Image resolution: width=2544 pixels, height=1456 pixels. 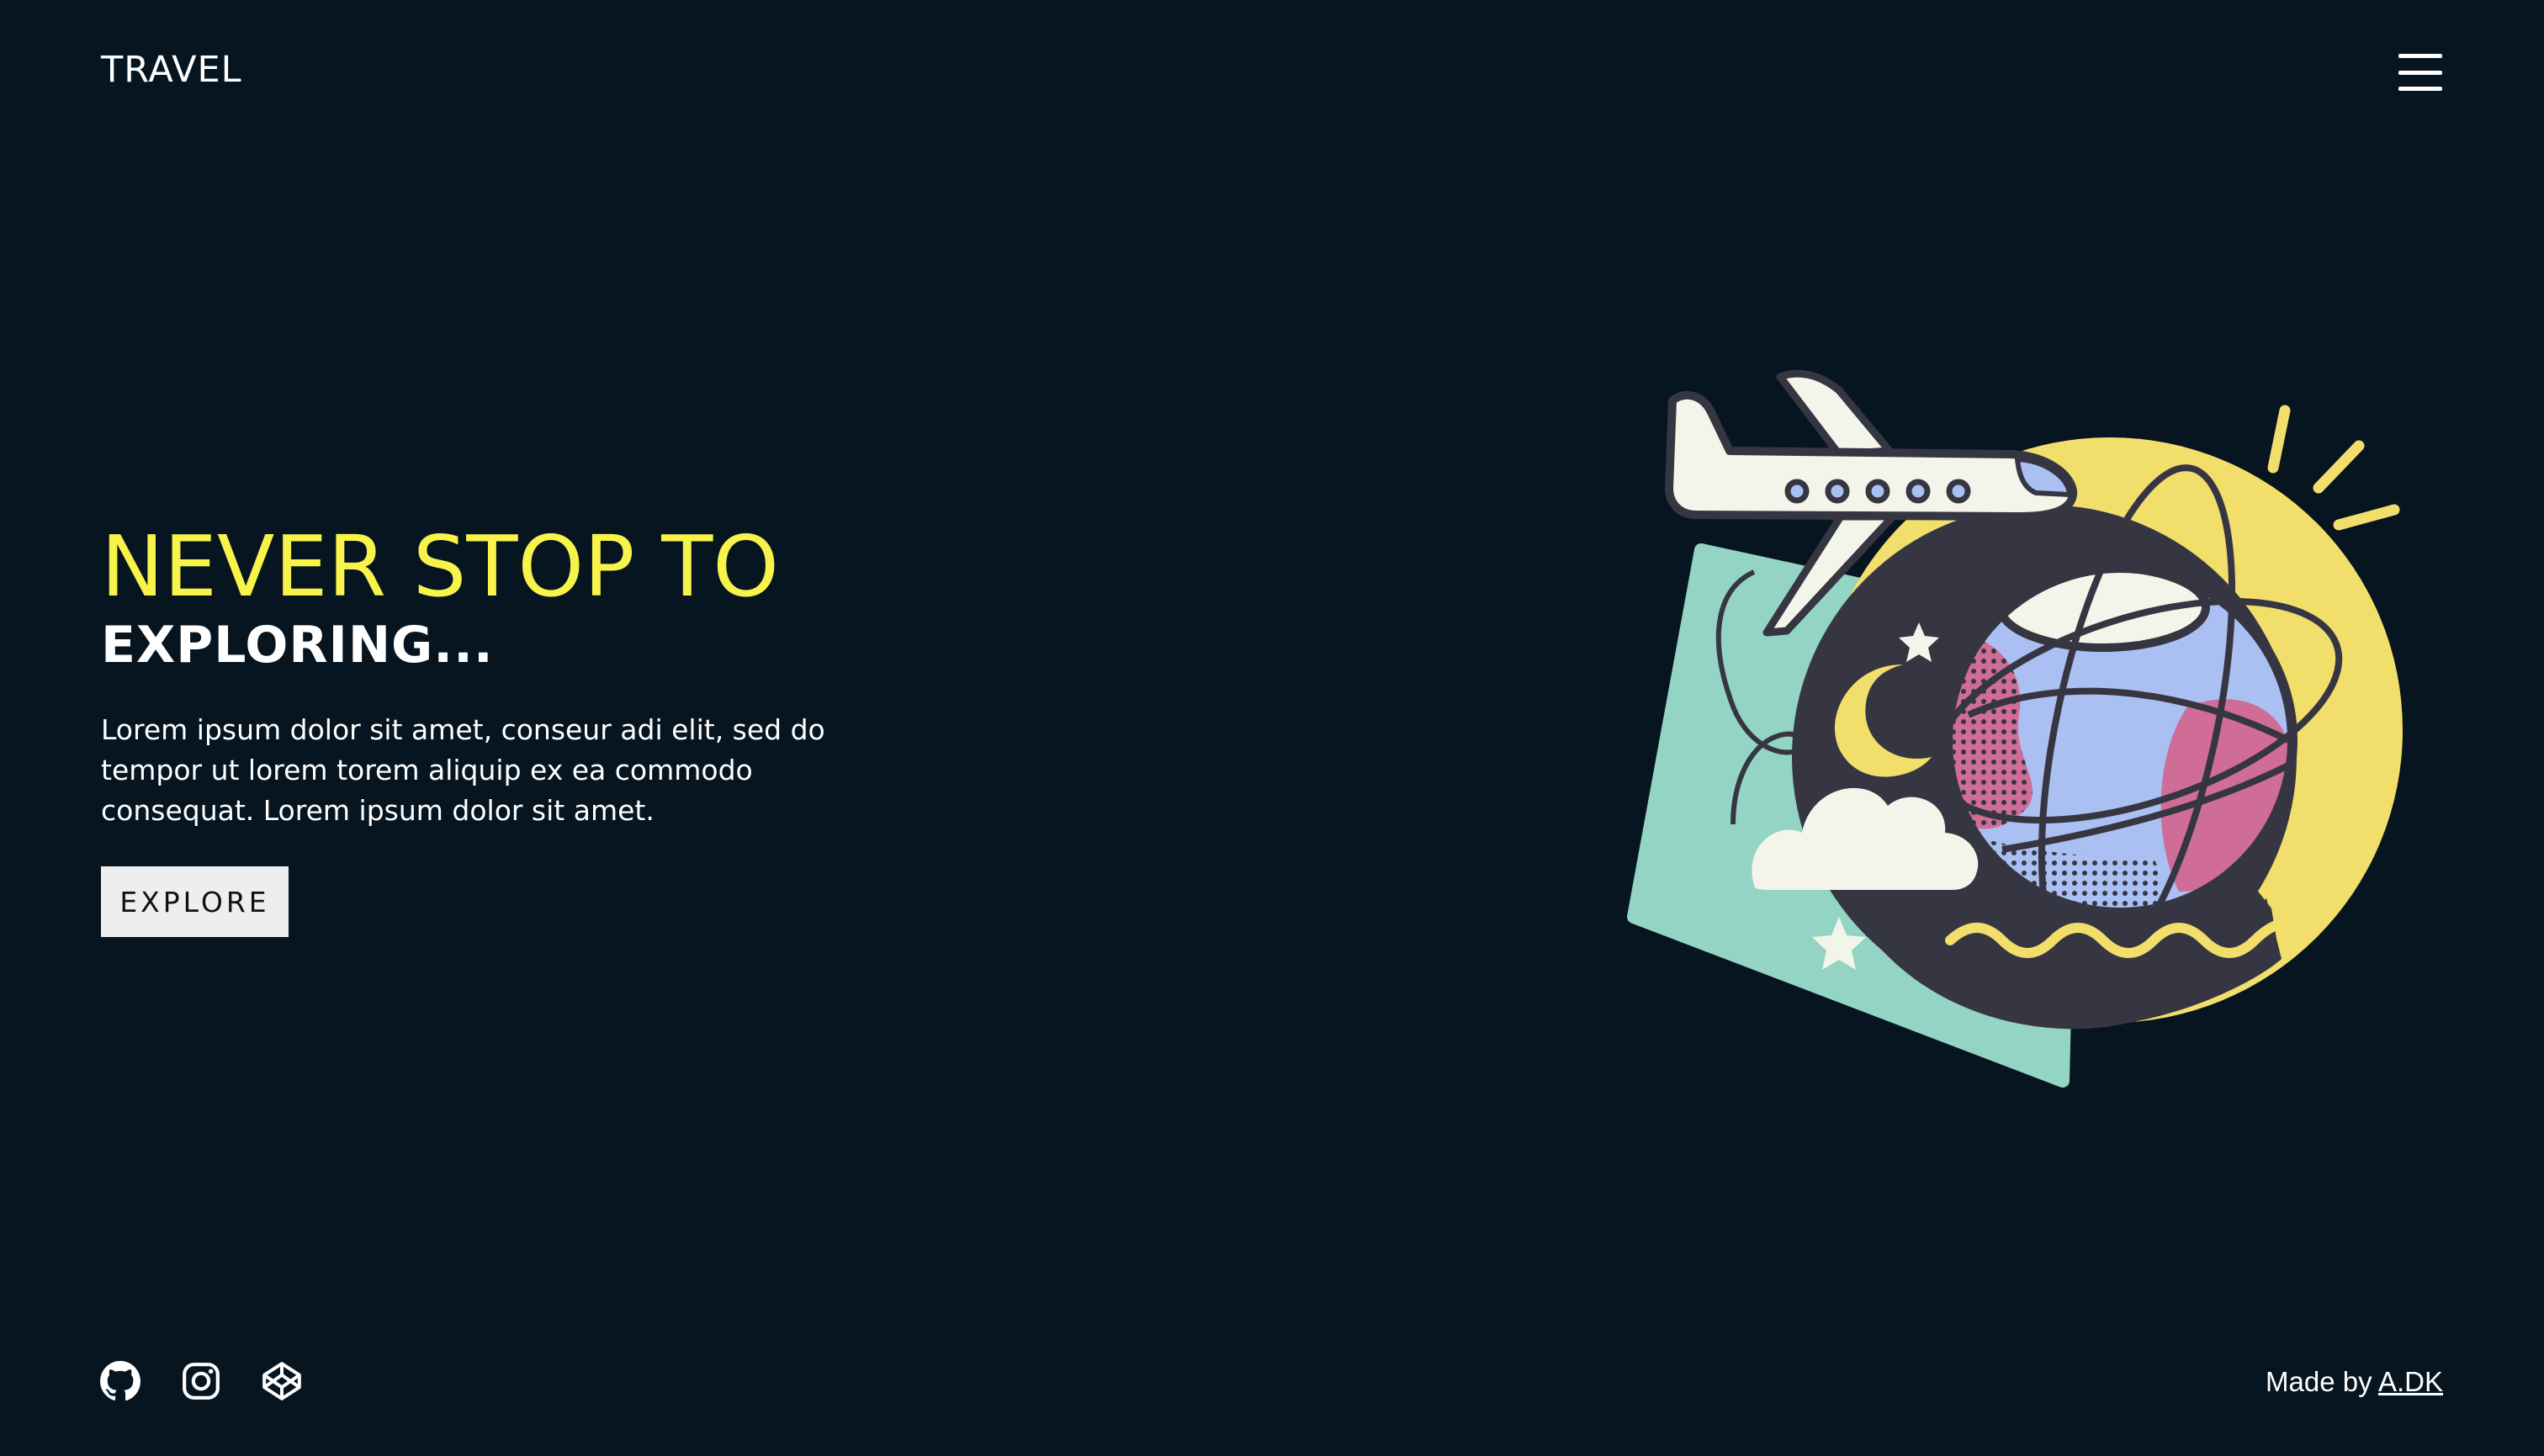 What do you see at coordinates (440, 566) in the screenshot?
I see `hero-headline: NEVER STOP TO` at bounding box center [440, 566].